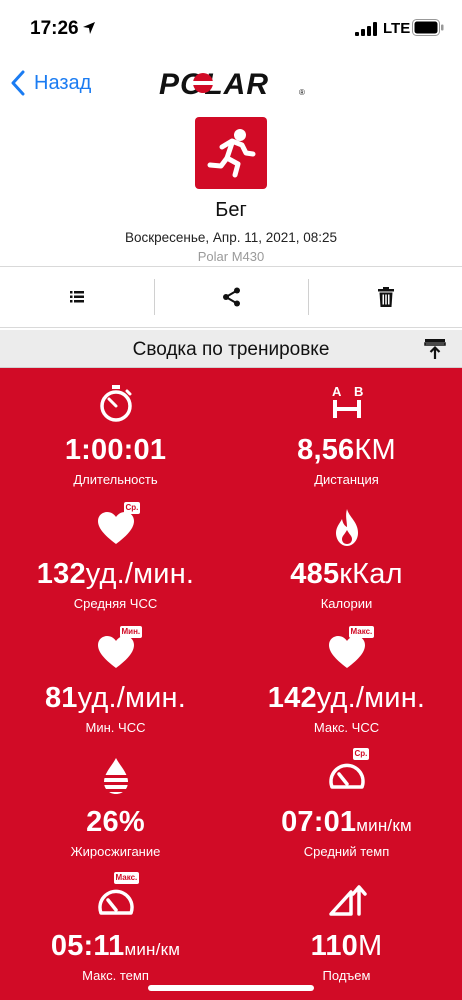 This screenshot has width=462, height=1000. I want to click on stat-ascent: 110М Подъем, so click(346, 930).